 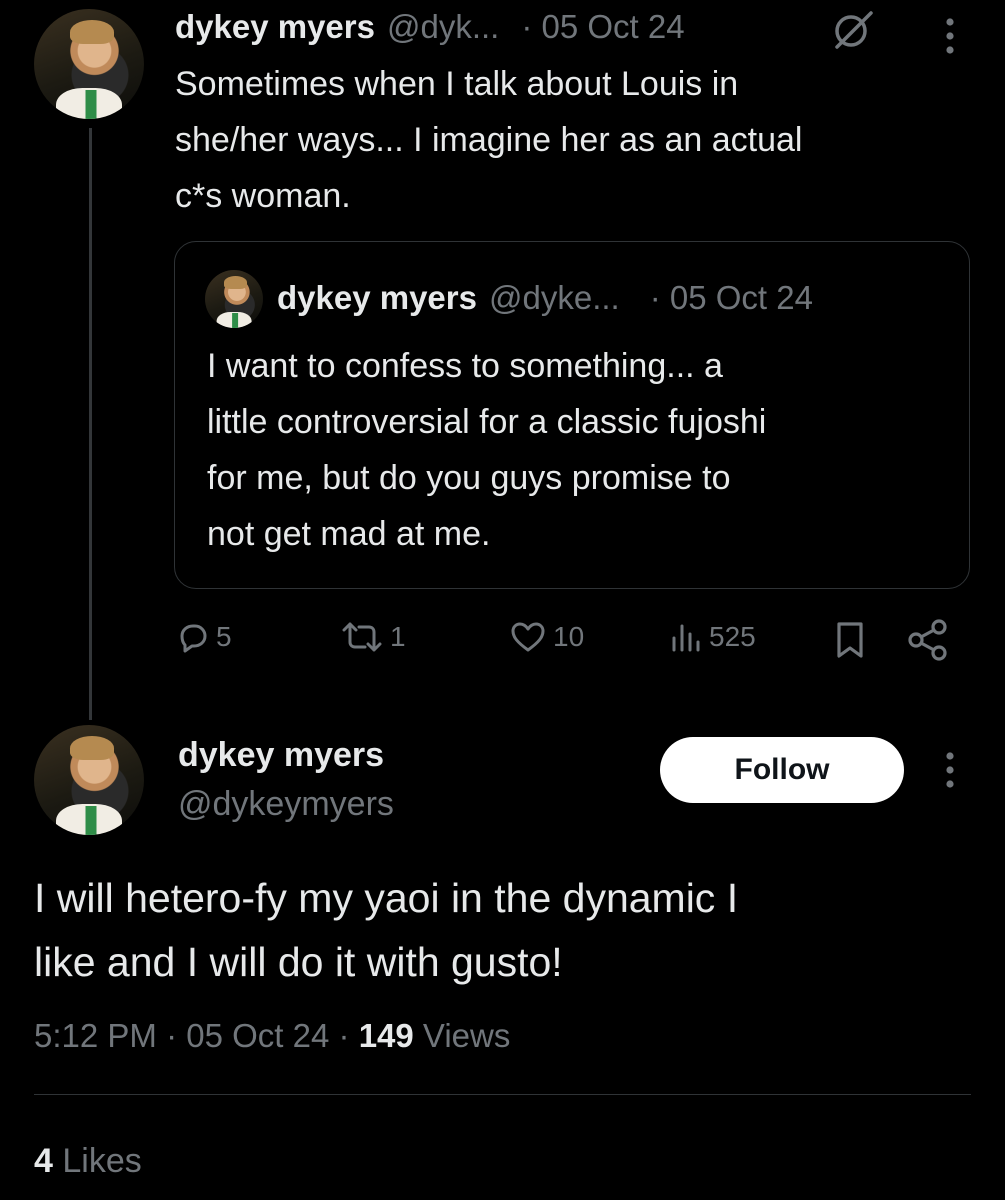 I want to click on divider, so click(x=502, y=1094).